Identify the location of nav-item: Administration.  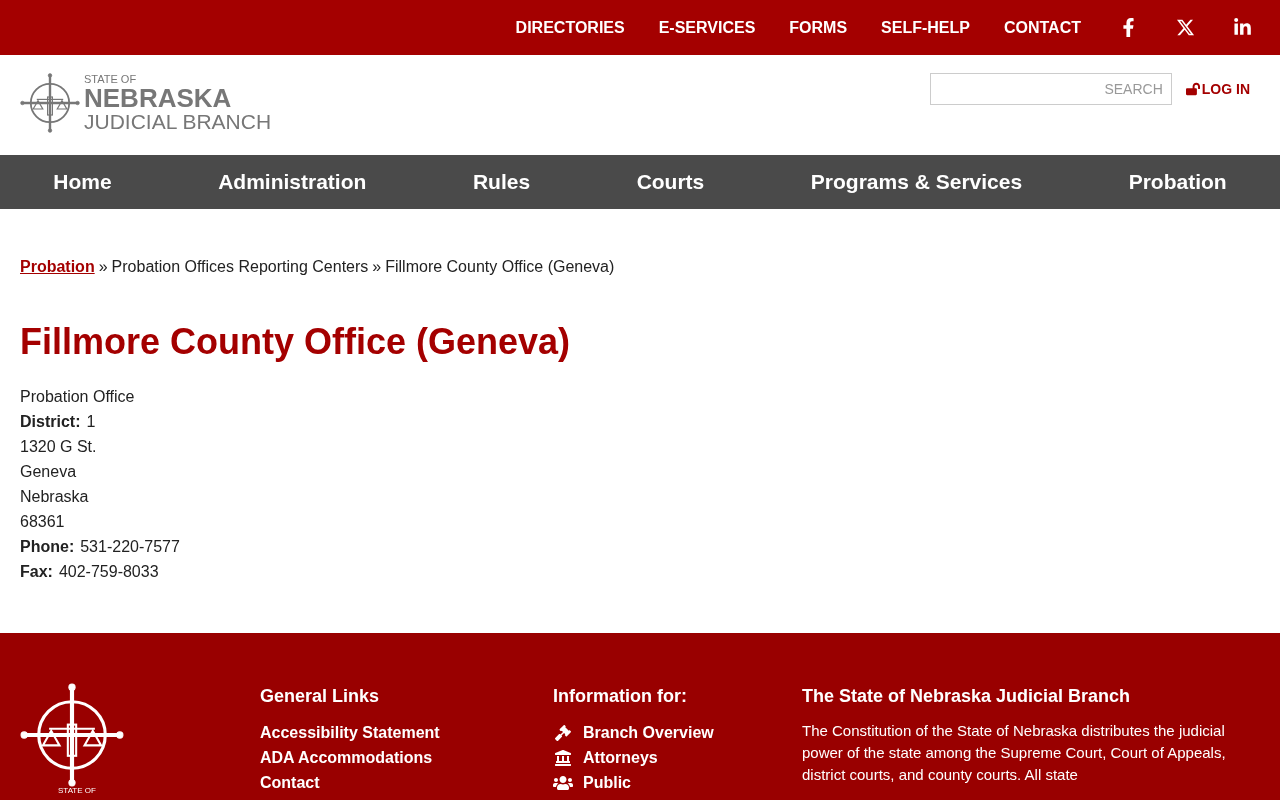
(292, 182).